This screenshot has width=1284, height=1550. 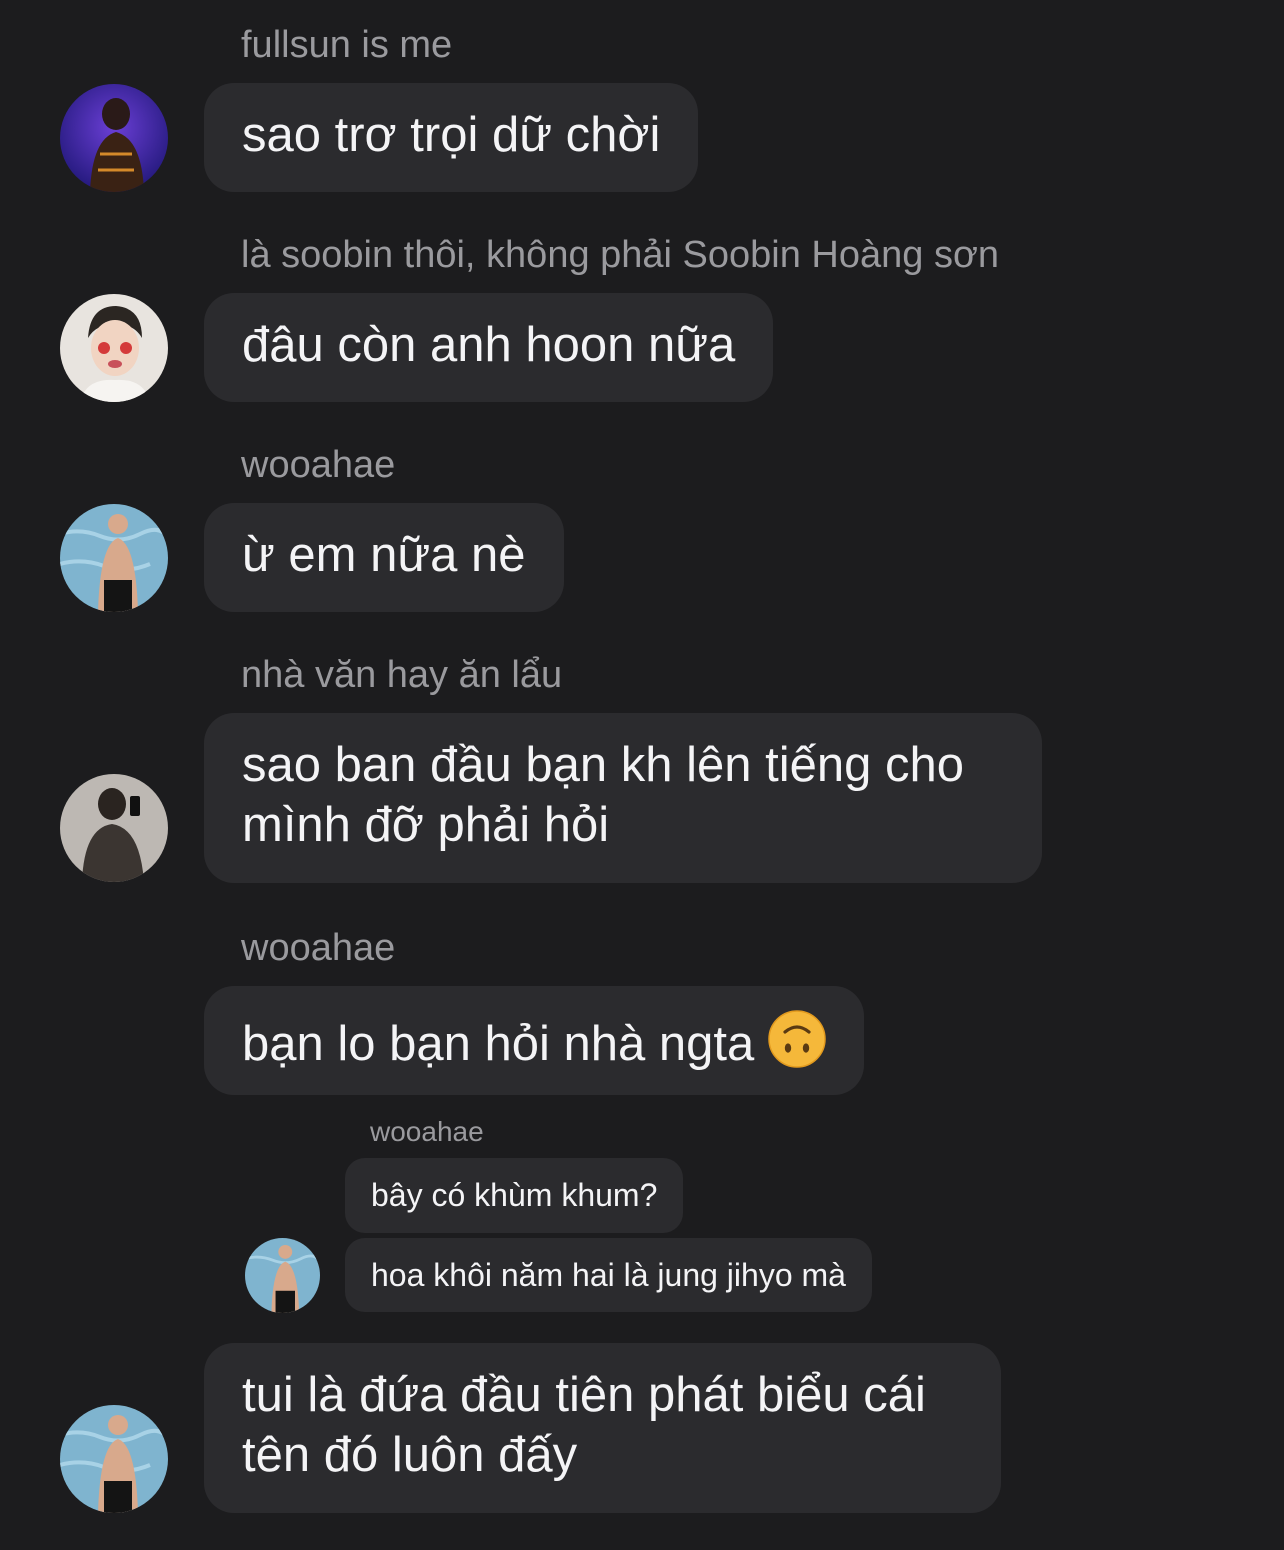 I want to click on message-bubble: đâu còn anh hoon nữa, so click(x=489, y=347).